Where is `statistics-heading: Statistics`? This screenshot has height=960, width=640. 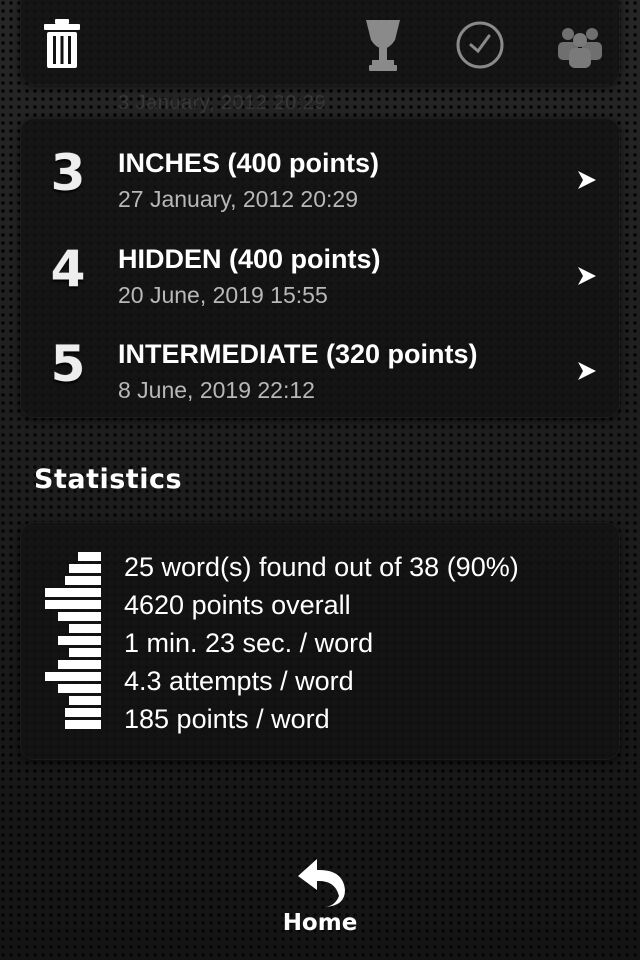 statistics-heading: Statistics is located at coordinates (108, 479).